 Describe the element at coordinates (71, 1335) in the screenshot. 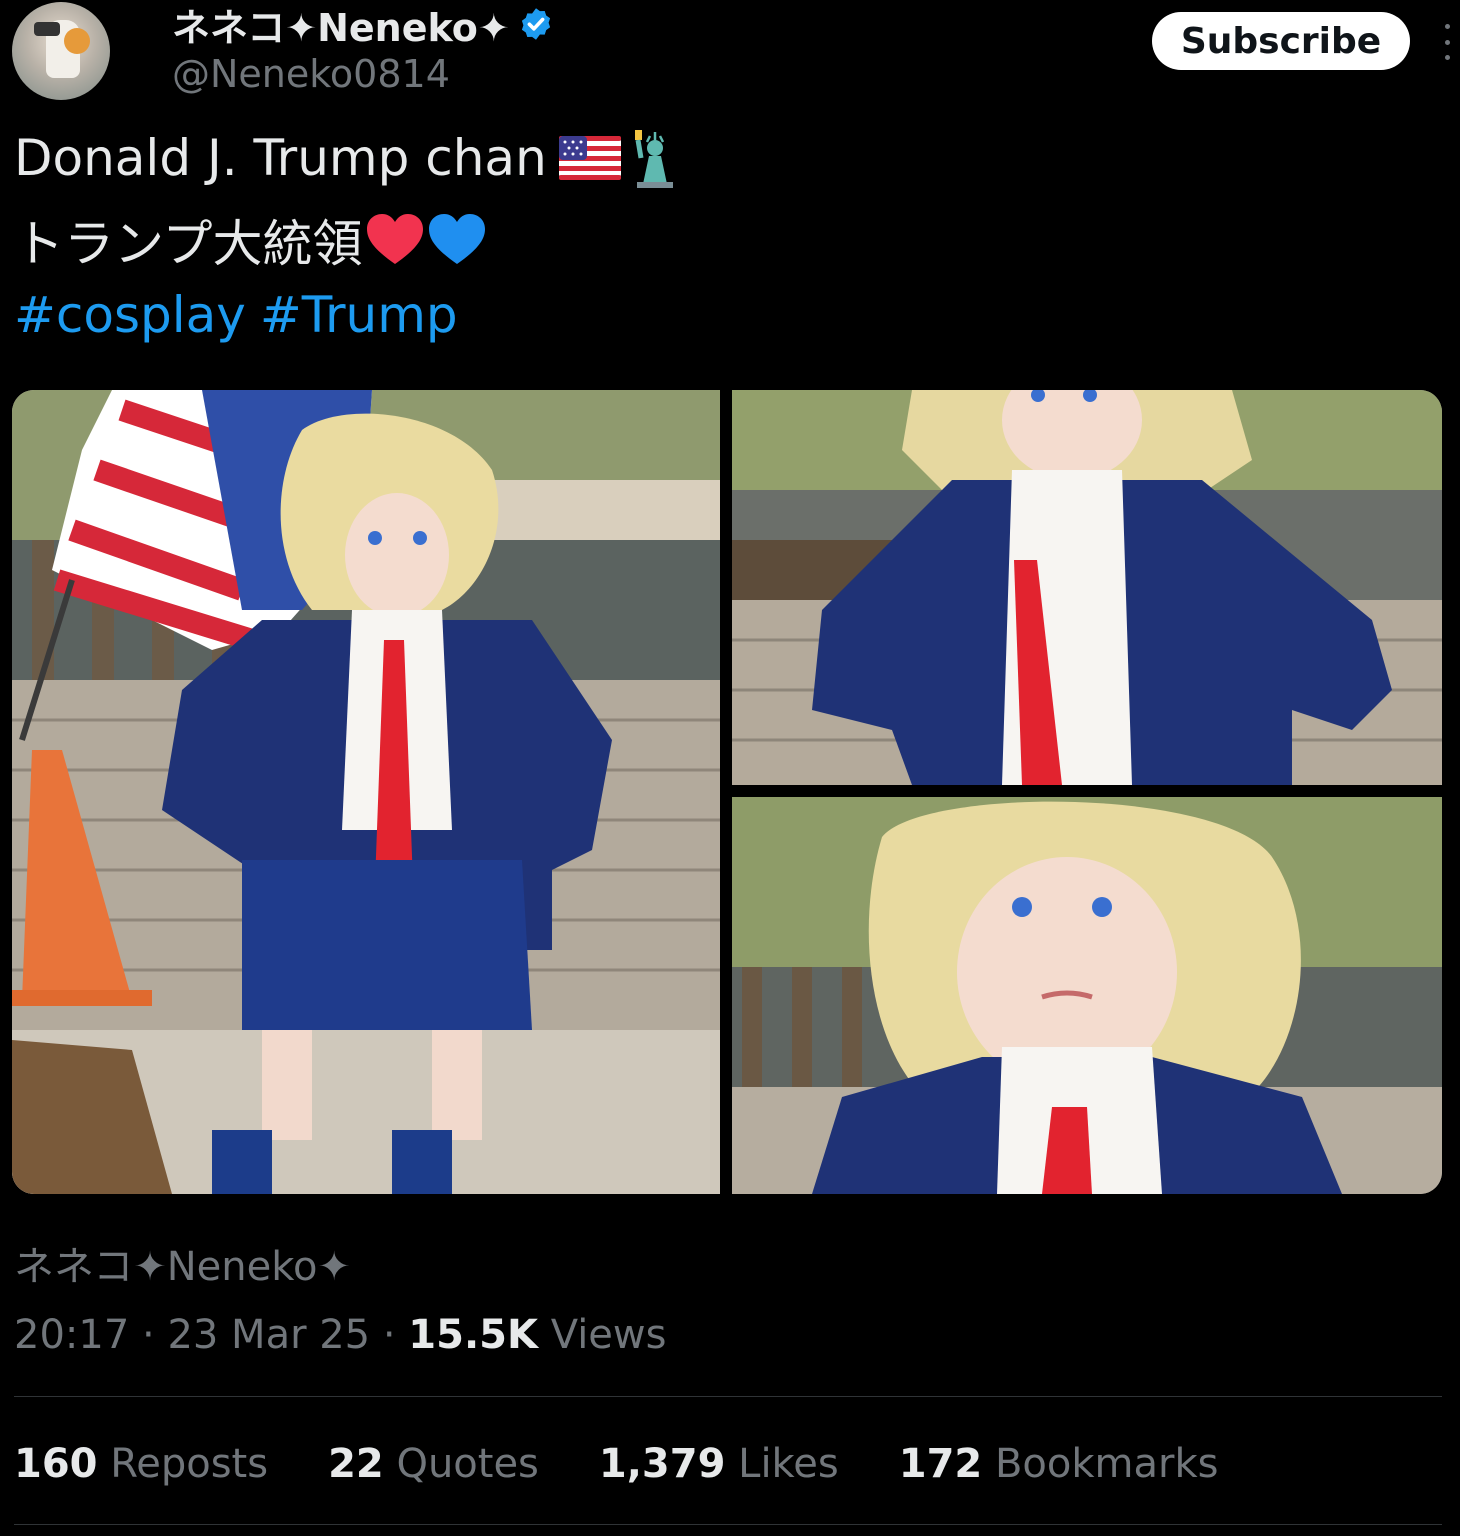

I see `tweet-time: 20:17` at that location.